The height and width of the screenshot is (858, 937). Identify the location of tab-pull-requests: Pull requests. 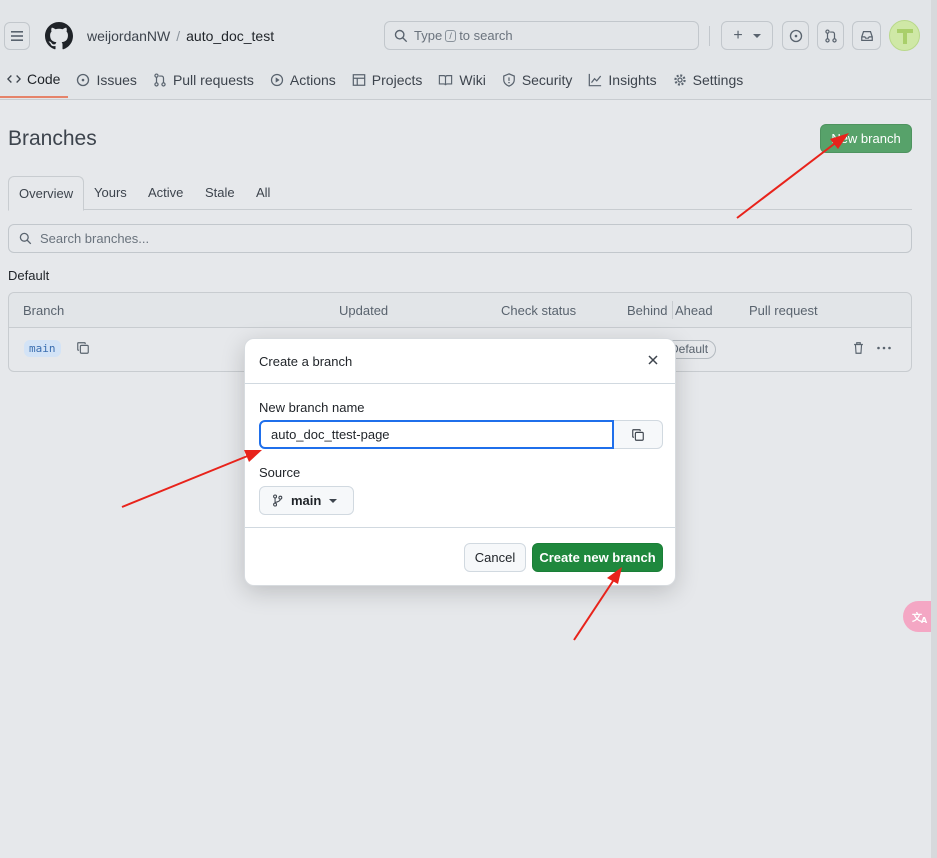
(203, 80).